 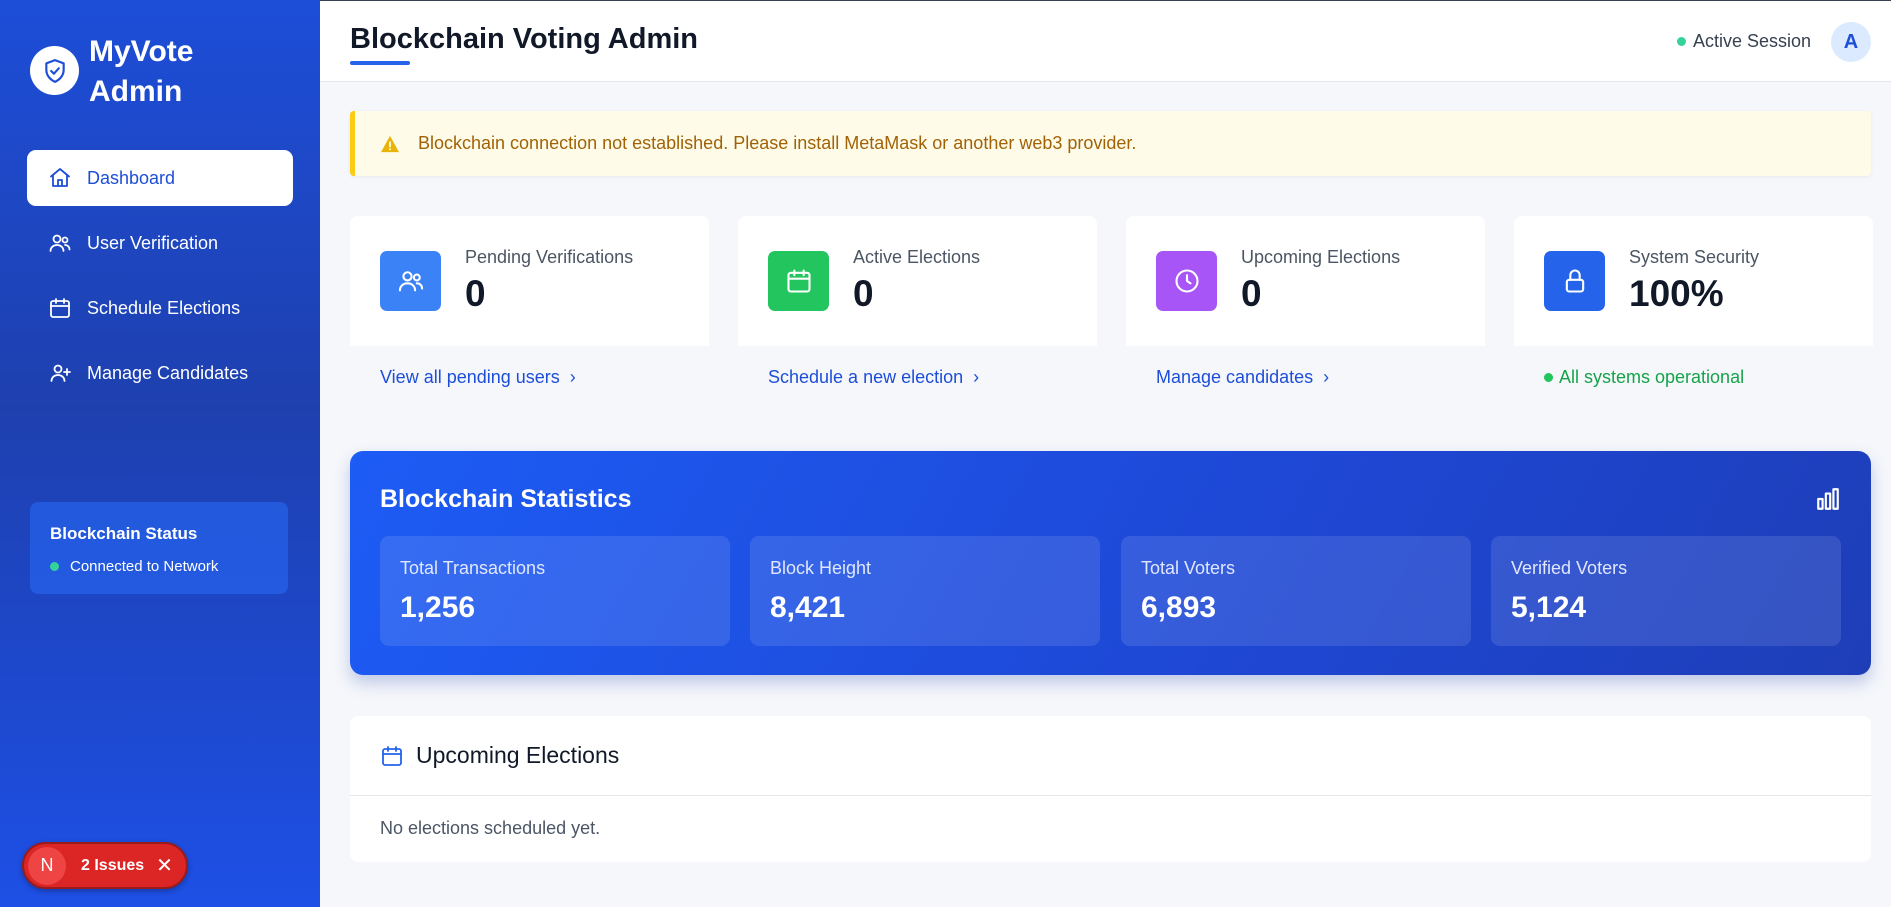 What do you see at coordinates (1574, 281) in the screenshot?
I see `lock-icon` at bounding box center [1574, 281].